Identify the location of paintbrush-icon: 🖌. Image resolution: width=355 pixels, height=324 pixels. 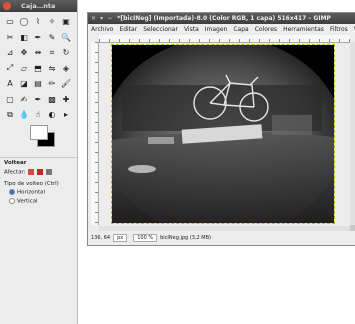
(66, 84).